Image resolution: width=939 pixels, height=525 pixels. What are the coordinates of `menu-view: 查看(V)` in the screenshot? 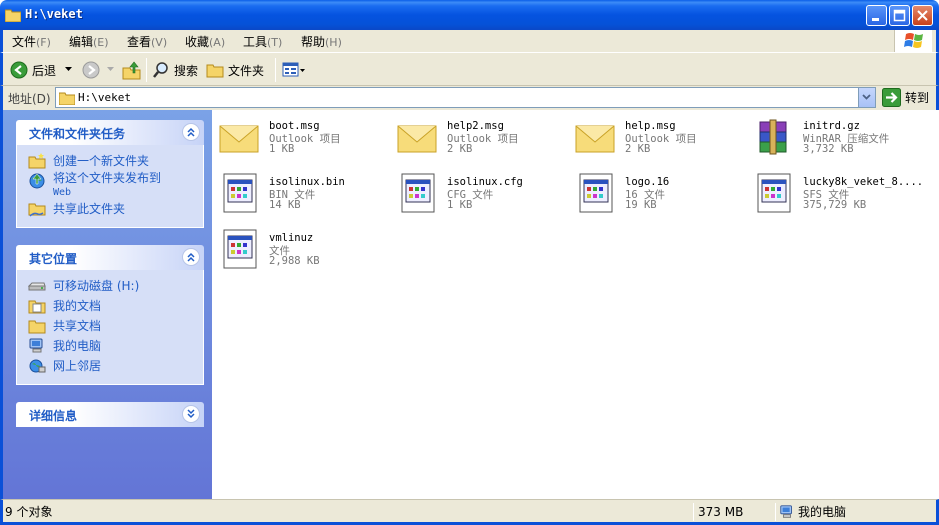 It's located at (147, 41).